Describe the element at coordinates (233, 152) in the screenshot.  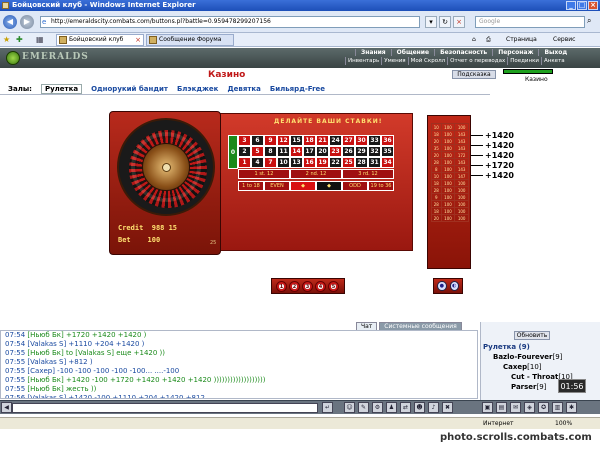
I see `zero-pocket: 0` at that location.